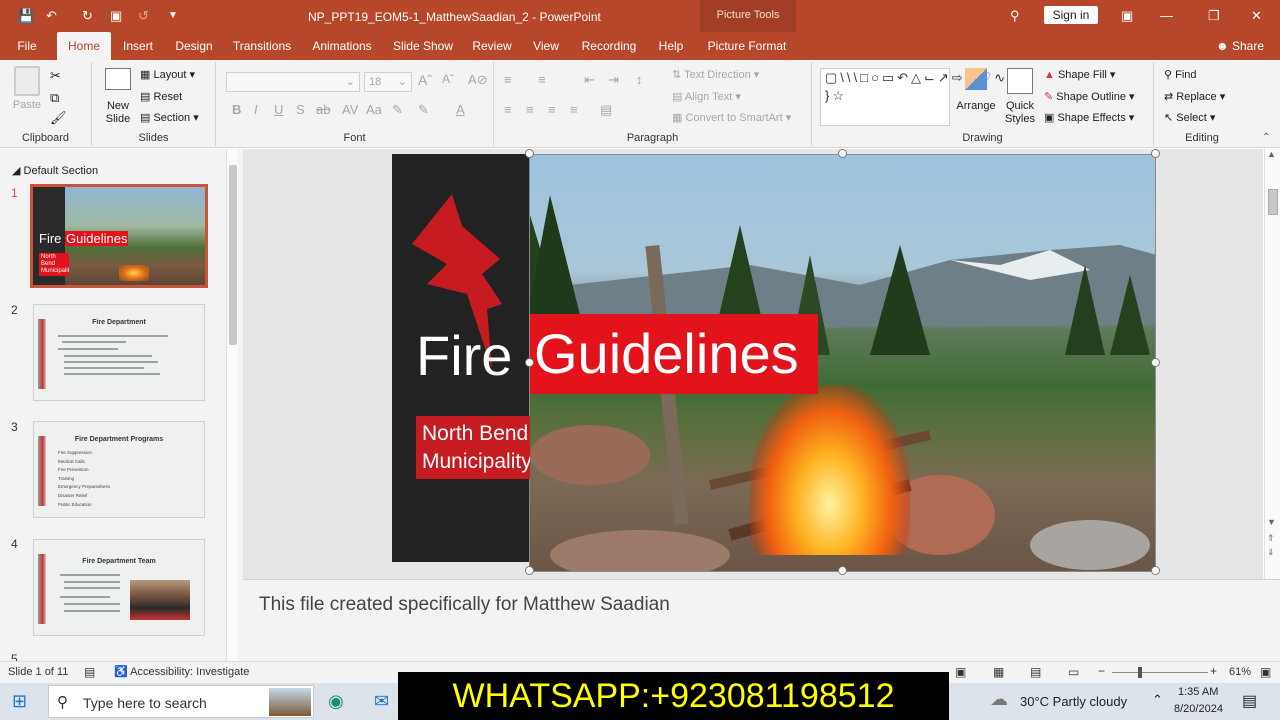  Describe the element at coordinates (924, 97) in the screenshot. I see `shapes-gallery: ▢\\\□○▭↶△⌙↗⇨⇩♡∿⌒{ }☆` at that location.